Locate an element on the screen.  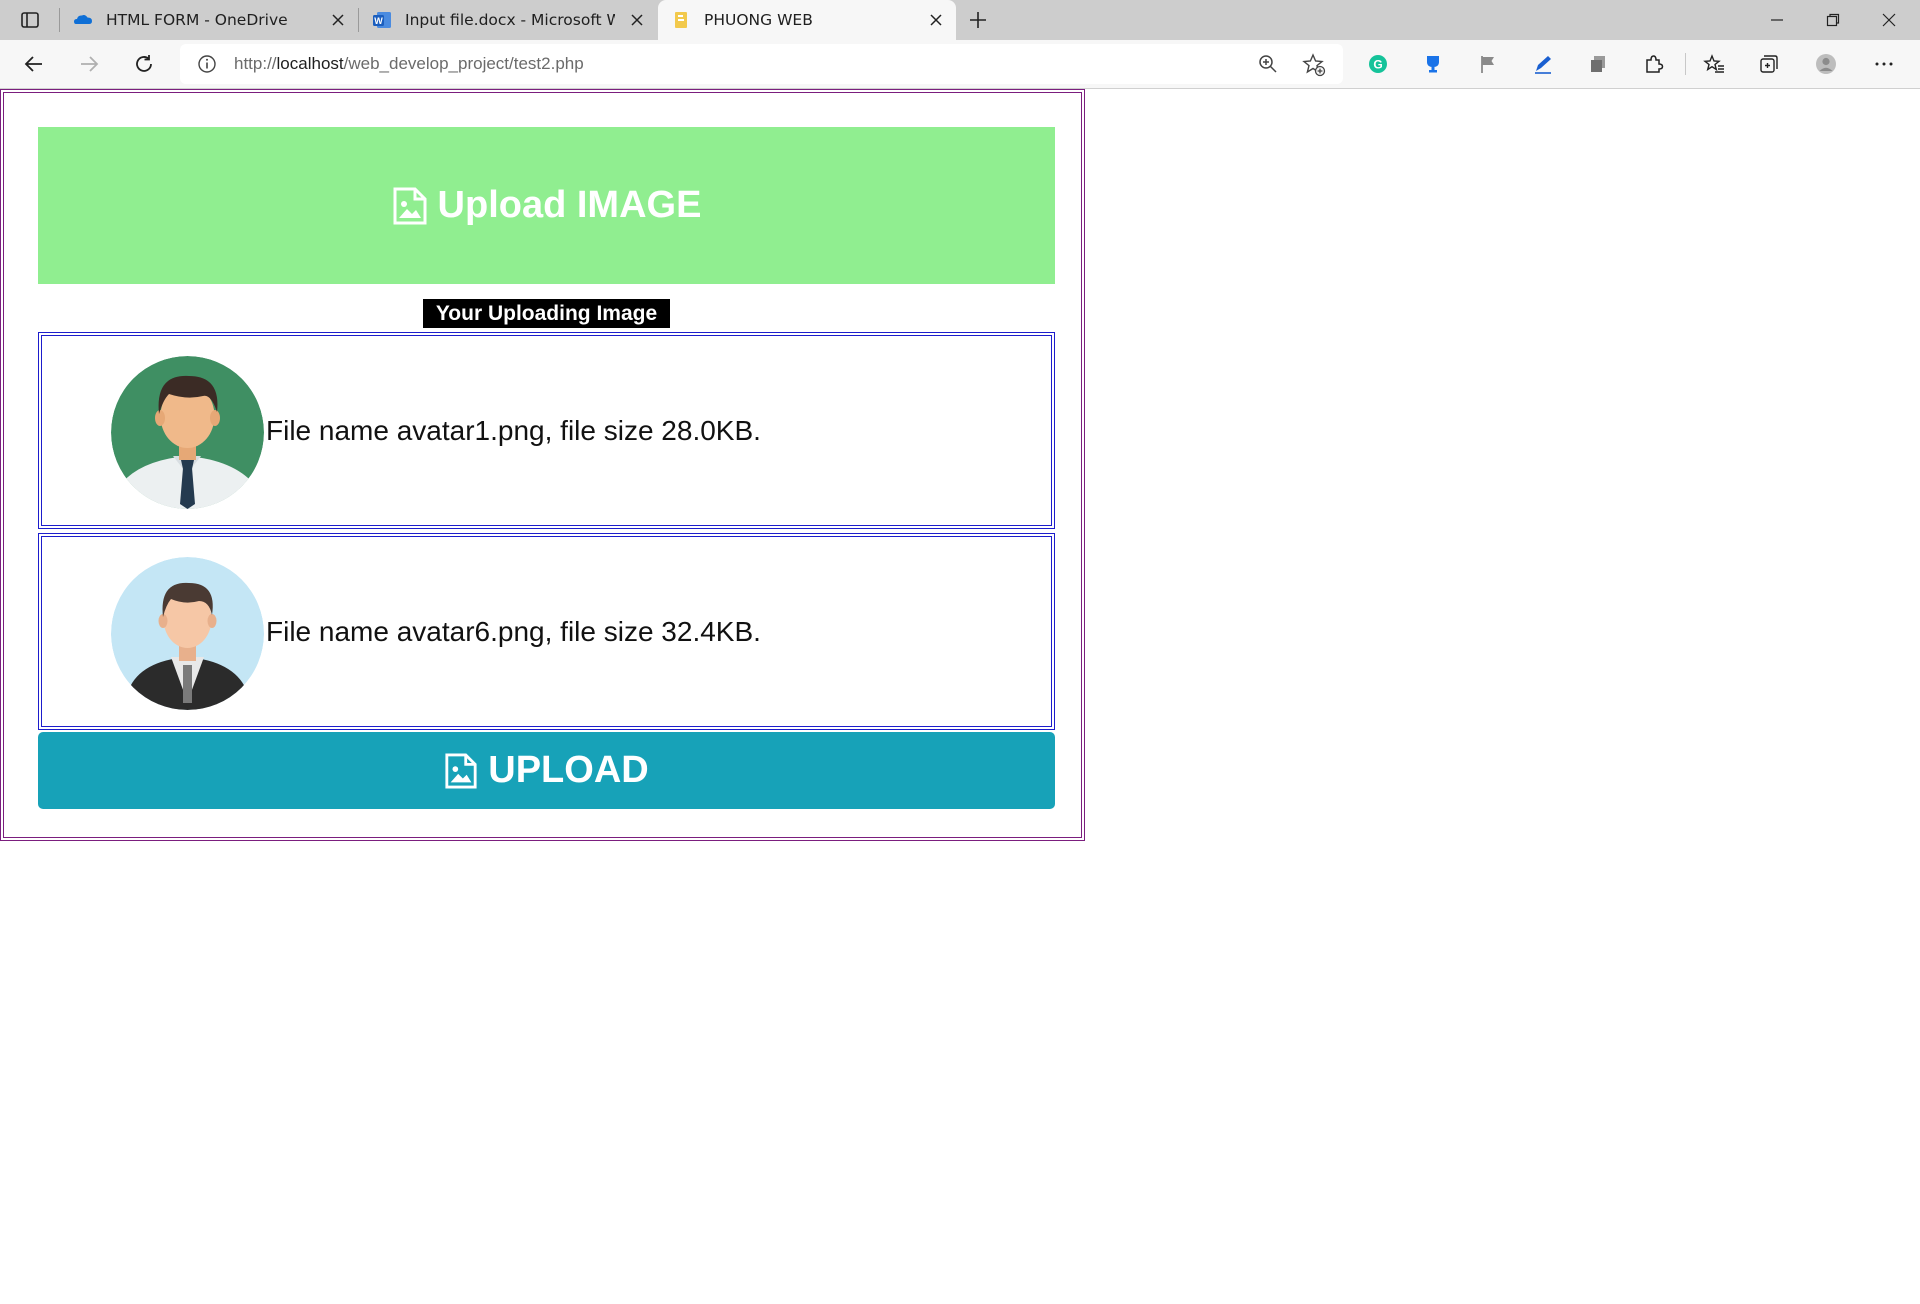
refresh-icon is located at coordinates (144, 63).